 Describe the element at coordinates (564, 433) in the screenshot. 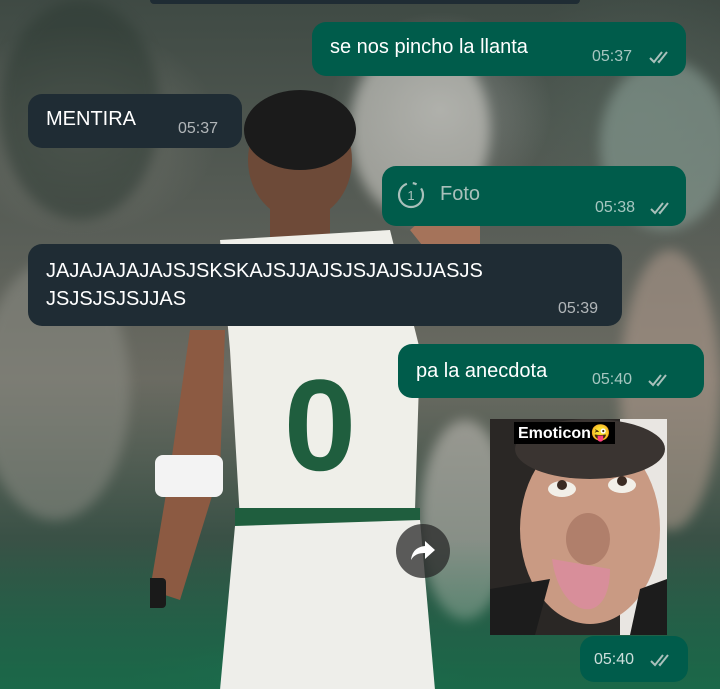

I see `sticker-caption: Emoticon😜` at that location.